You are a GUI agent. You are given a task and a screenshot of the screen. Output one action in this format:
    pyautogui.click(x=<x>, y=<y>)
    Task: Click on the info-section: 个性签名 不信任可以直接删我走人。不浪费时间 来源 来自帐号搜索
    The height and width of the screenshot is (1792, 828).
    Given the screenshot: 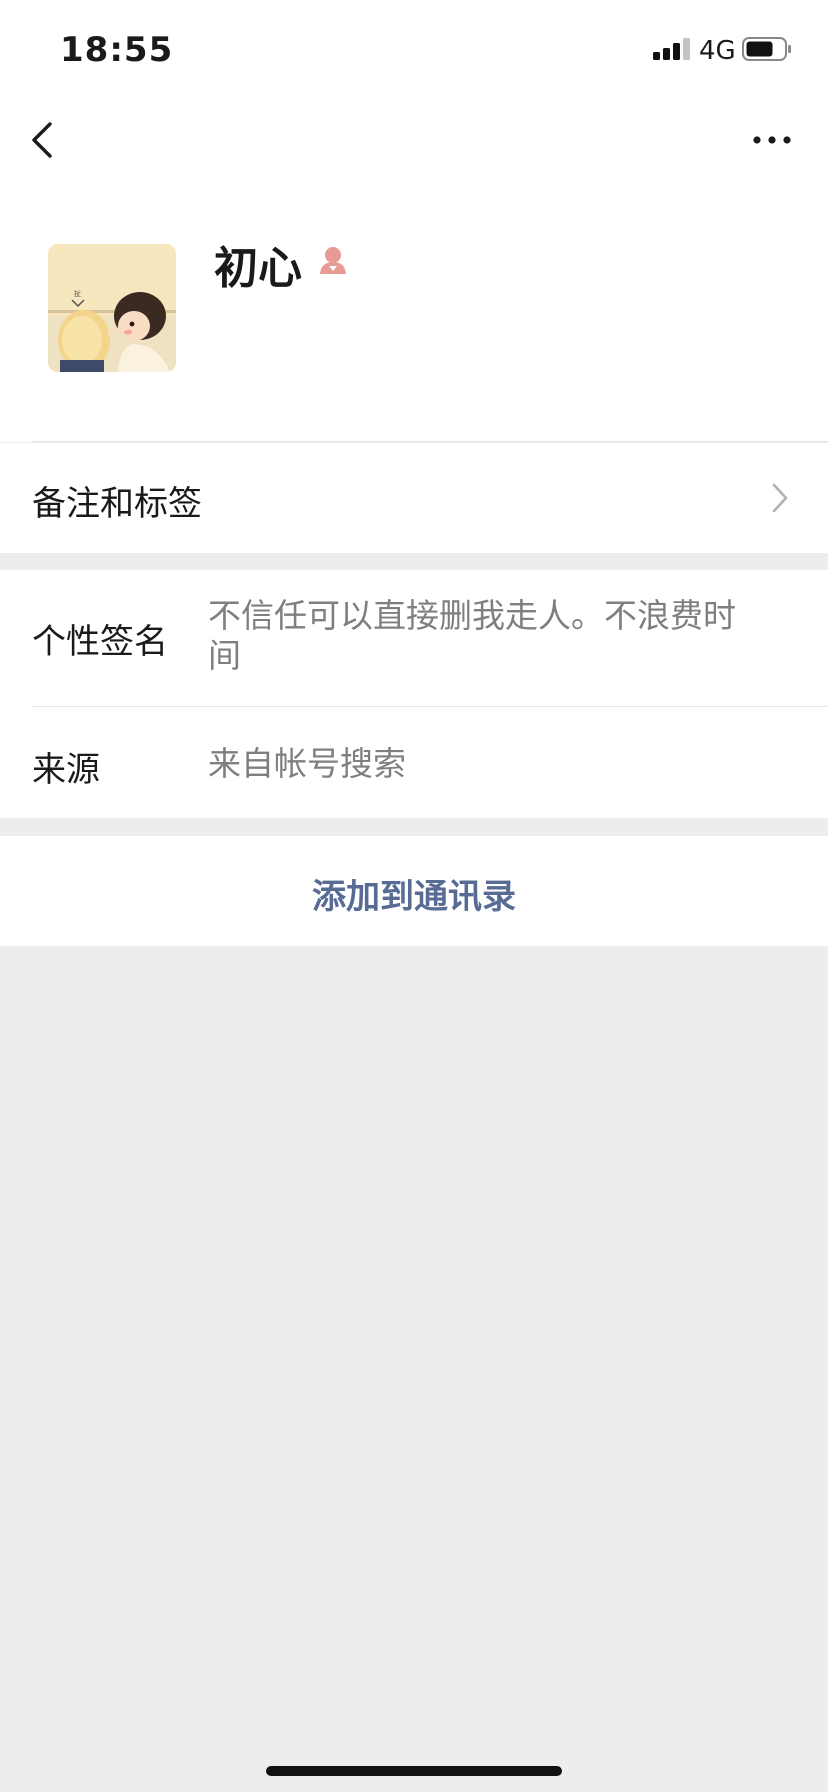 What is the action you would take?
    pyautogui.click(x=414, y=694)
    